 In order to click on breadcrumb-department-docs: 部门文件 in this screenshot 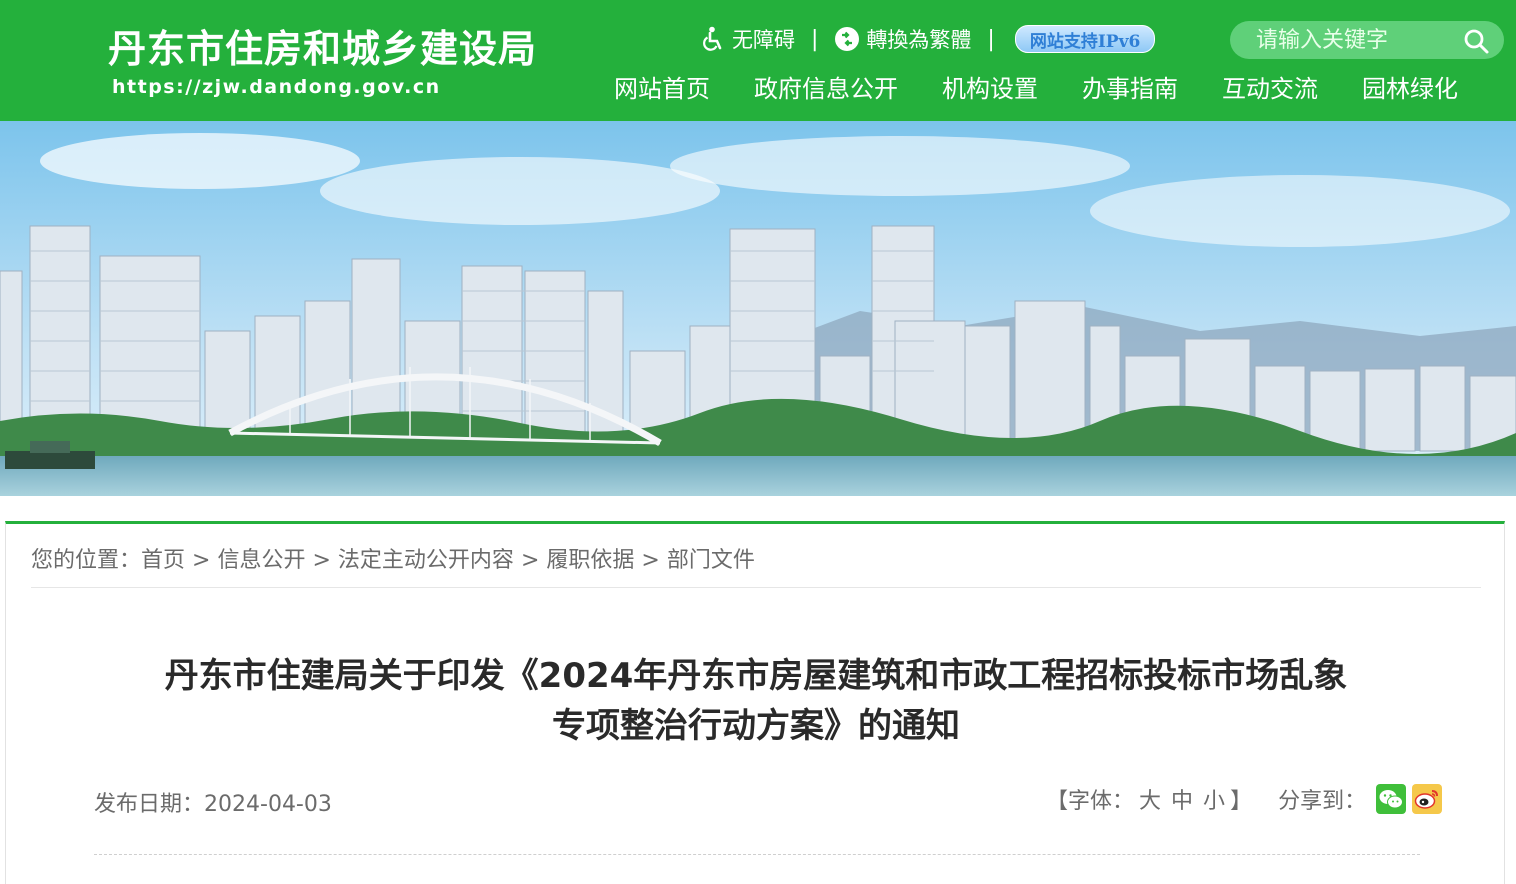, I will do `click(711, 560)`.